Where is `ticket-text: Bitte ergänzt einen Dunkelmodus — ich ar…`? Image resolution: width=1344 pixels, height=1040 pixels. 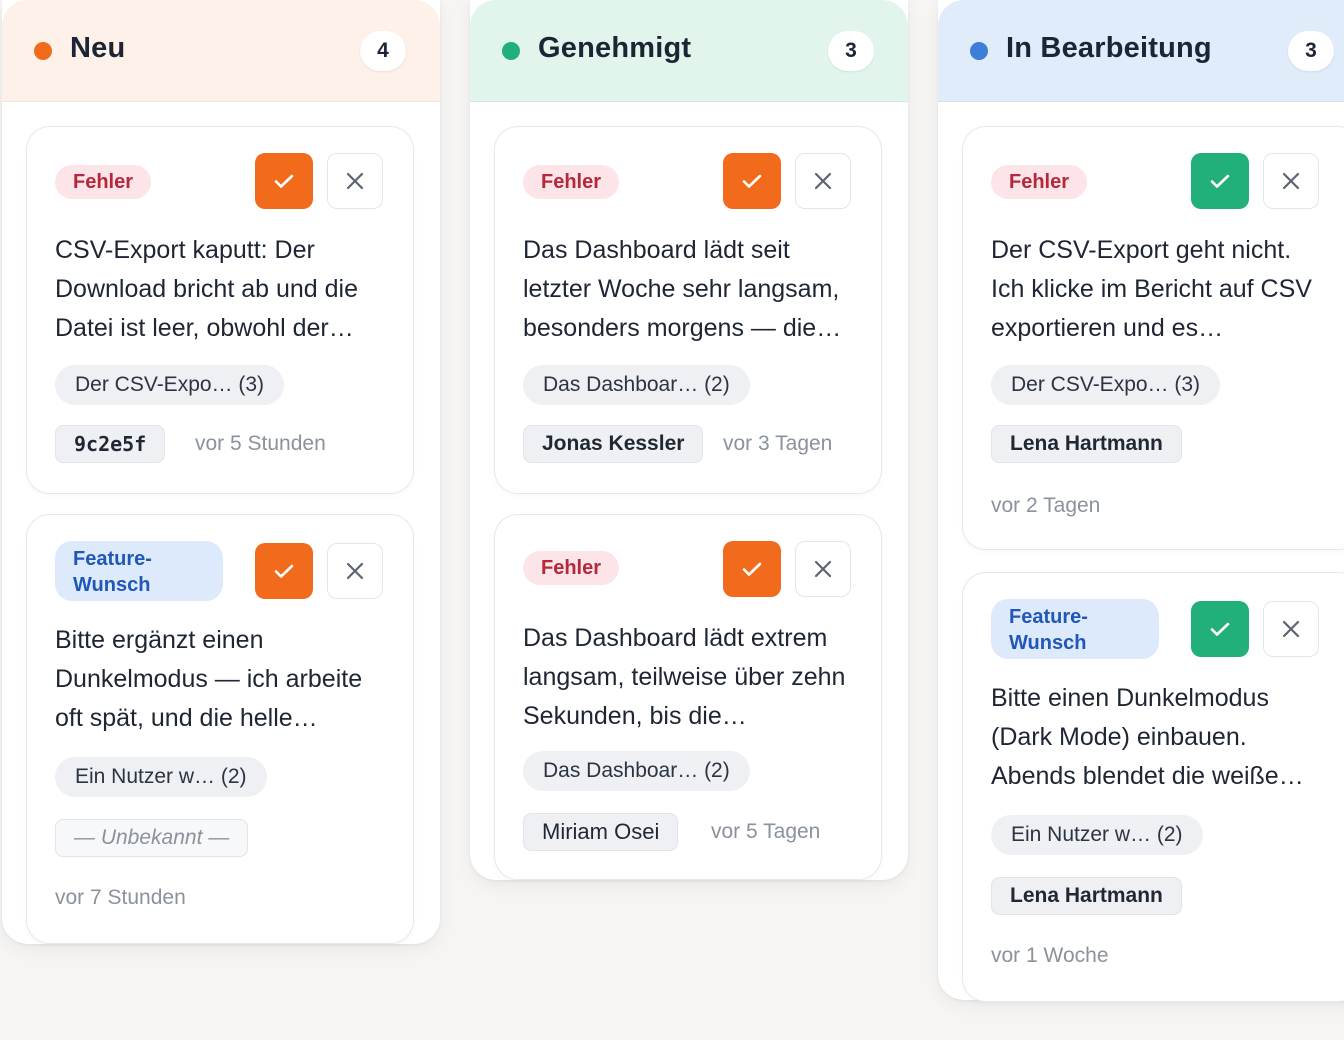 ticket-text: Bitte ergänzt einen Dunkelmodus — ich ar… is located at coordinates (209, 679).